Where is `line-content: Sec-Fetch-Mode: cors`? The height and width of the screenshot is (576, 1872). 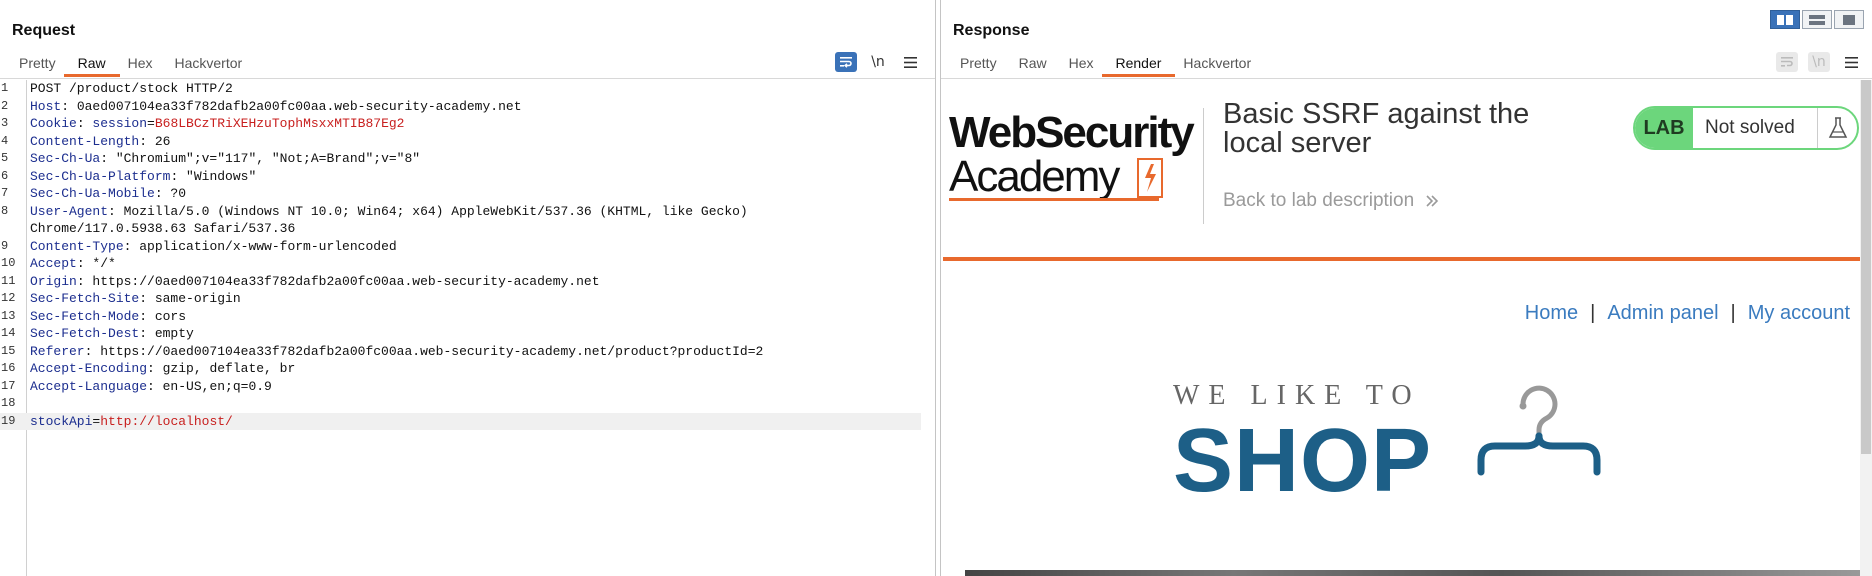
line-content: Sec-Fetch-Mode: cors is located at coordinates (475, 317).